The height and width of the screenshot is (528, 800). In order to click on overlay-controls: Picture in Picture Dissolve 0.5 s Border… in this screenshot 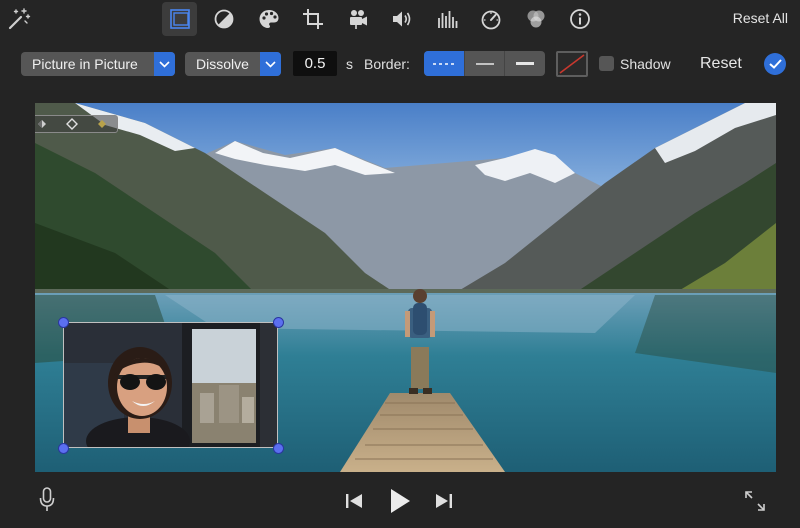, I will do `click(400, 64)`.